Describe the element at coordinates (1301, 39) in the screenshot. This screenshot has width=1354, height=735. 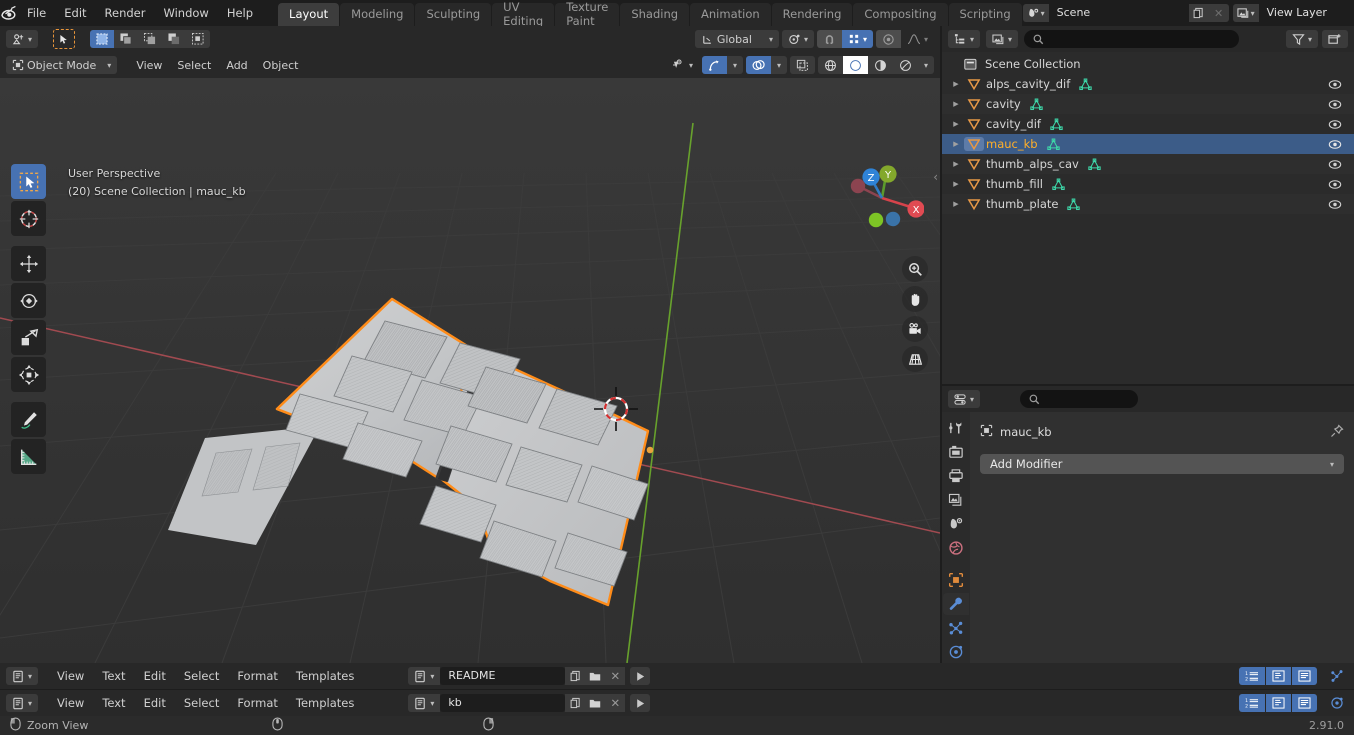
I see `outliner-filter-button: ▾` at that location.